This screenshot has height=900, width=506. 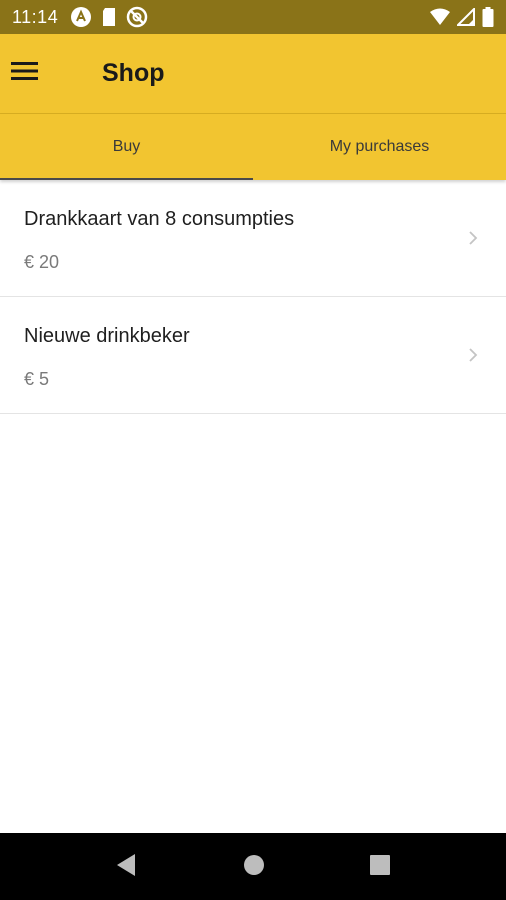 What do you see at coordinates (137, 17) in the screenshot?
I see `no-disturb-icon` at bounding box center [137, 17].